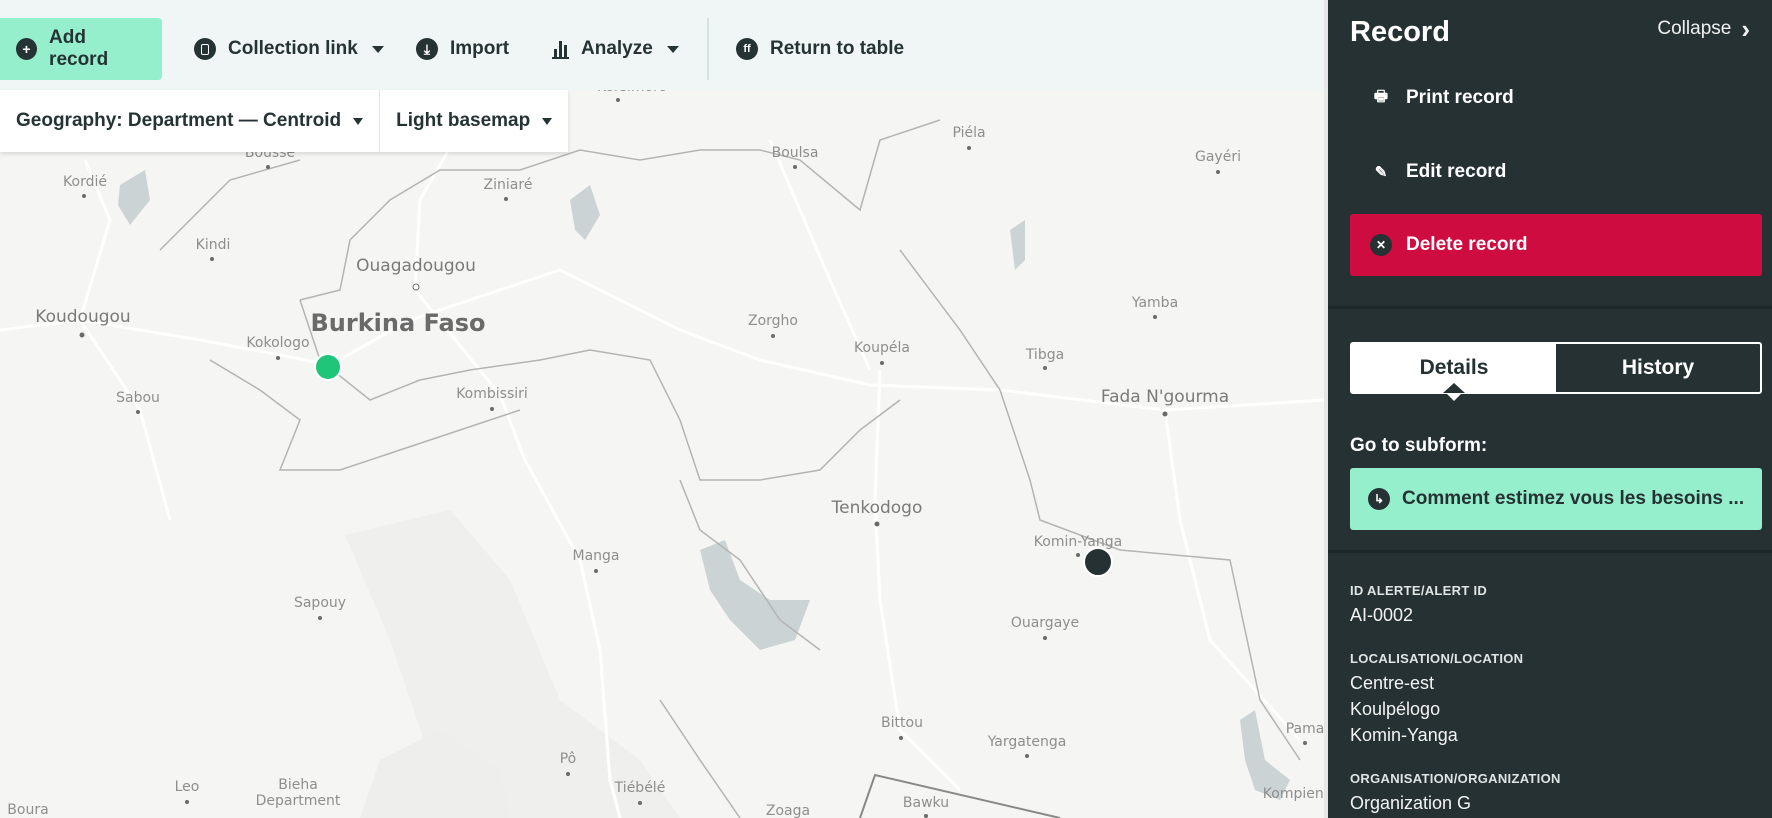  I want to click on place-label: Boulsa, so click(795, 153).